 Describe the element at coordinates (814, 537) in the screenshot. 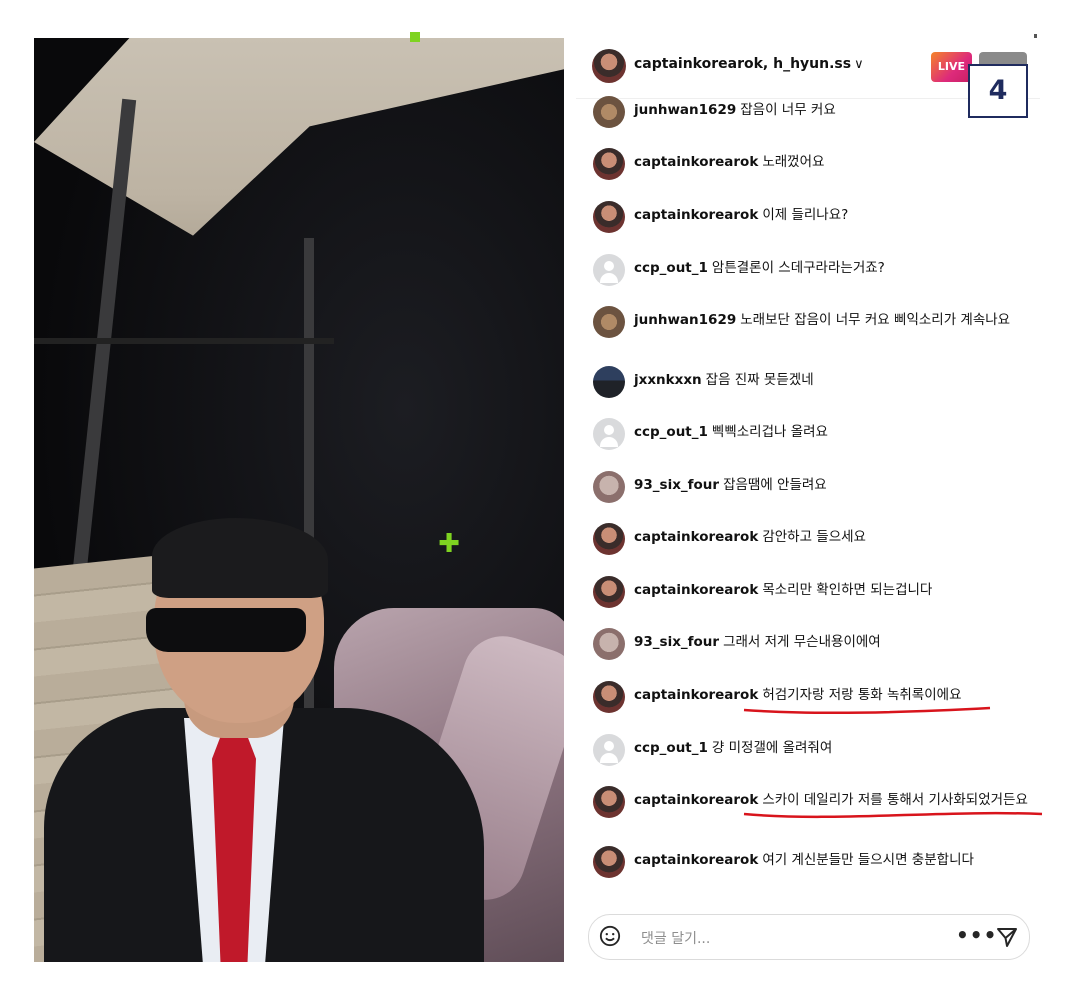

I see `comment-message: 감안하고 들으세요` at that location.